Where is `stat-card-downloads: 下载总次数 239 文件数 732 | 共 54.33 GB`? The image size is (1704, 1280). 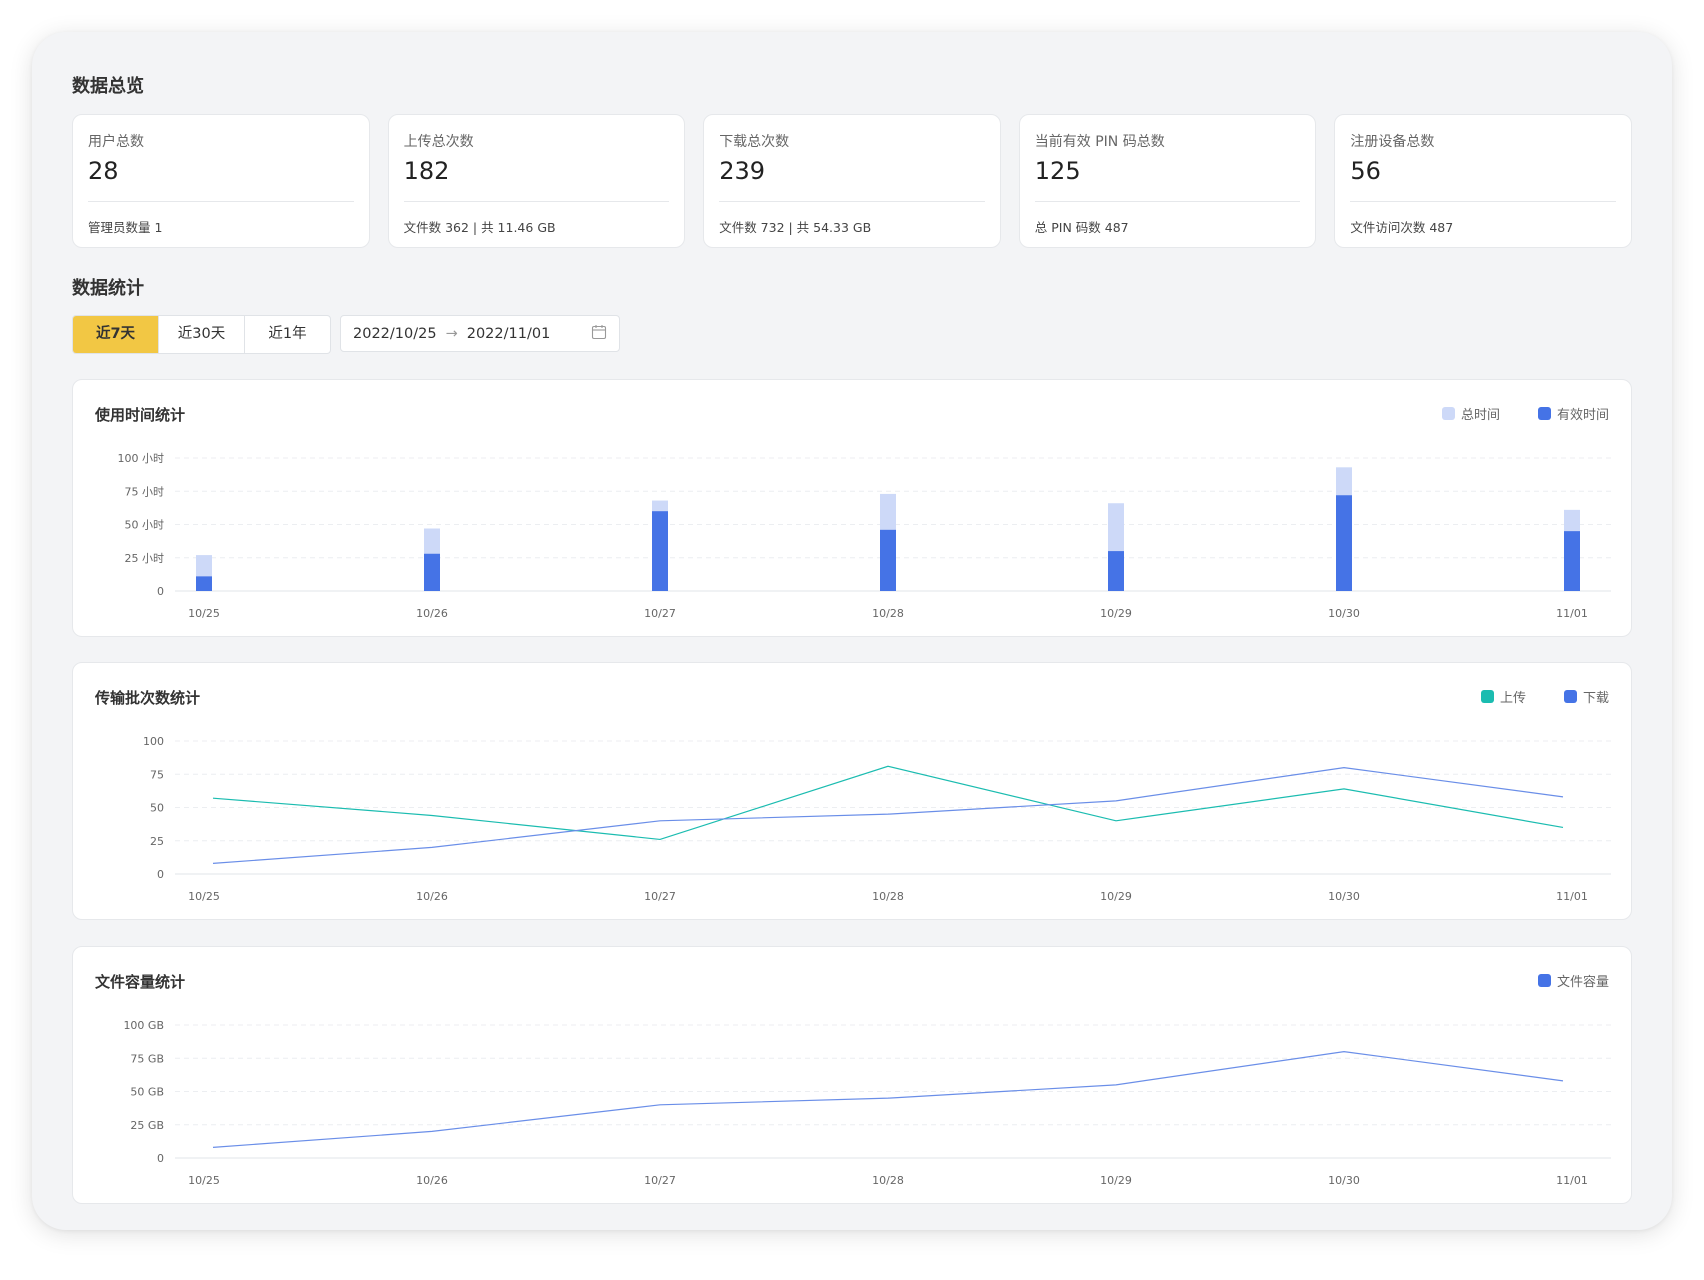 stat-card-downloads: 下载总次数 239 文件数 732 | 共 54.33 GB is located at coordinates (852, 181).